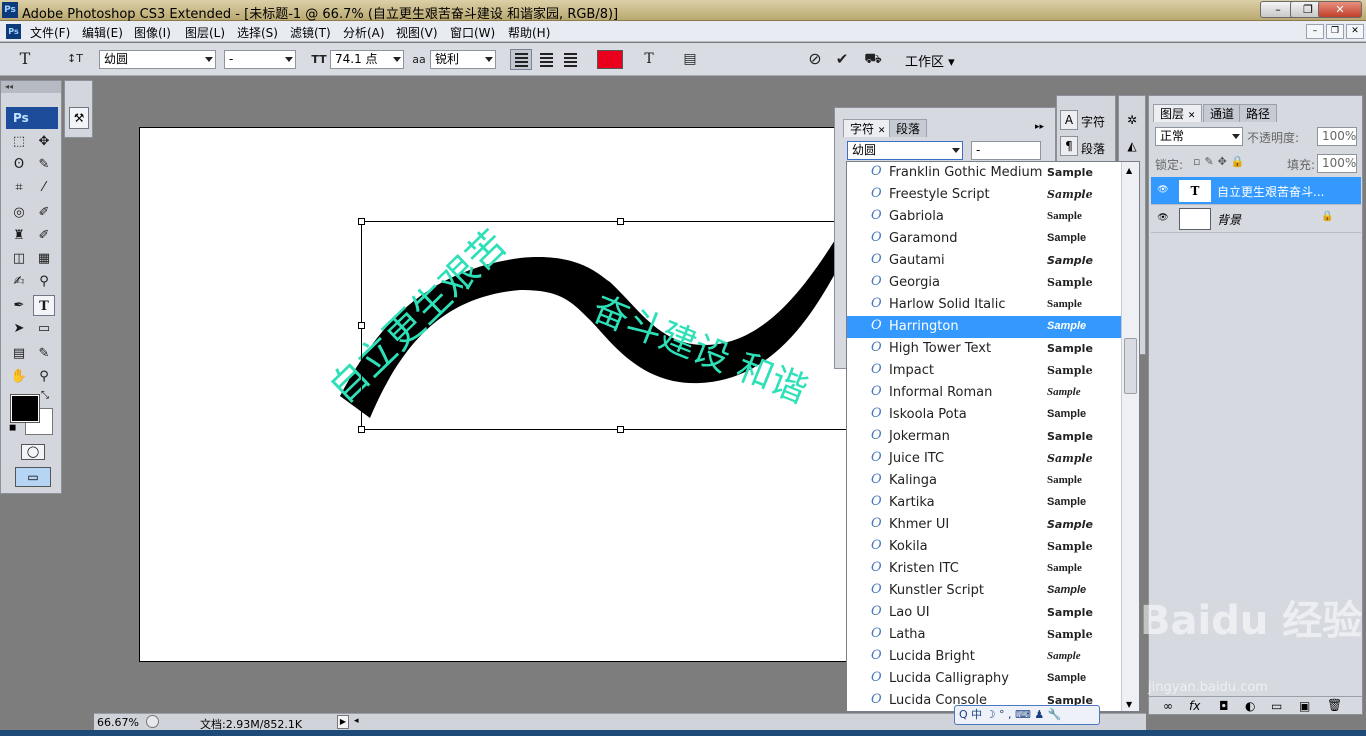 Image resolution: width=1366 pixels, height=736 pixels. Describe the element at coordinates (1221, 161) in the screenshot. I see `lock-icons: ▫✎✥🔒` at that location.